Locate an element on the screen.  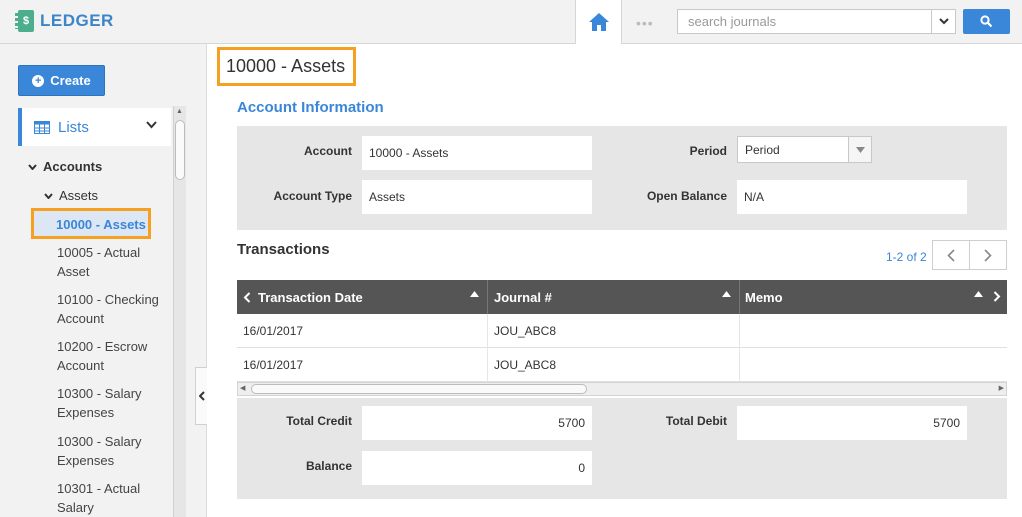
column-header-label: Memo is located at coordinates (764, 297).